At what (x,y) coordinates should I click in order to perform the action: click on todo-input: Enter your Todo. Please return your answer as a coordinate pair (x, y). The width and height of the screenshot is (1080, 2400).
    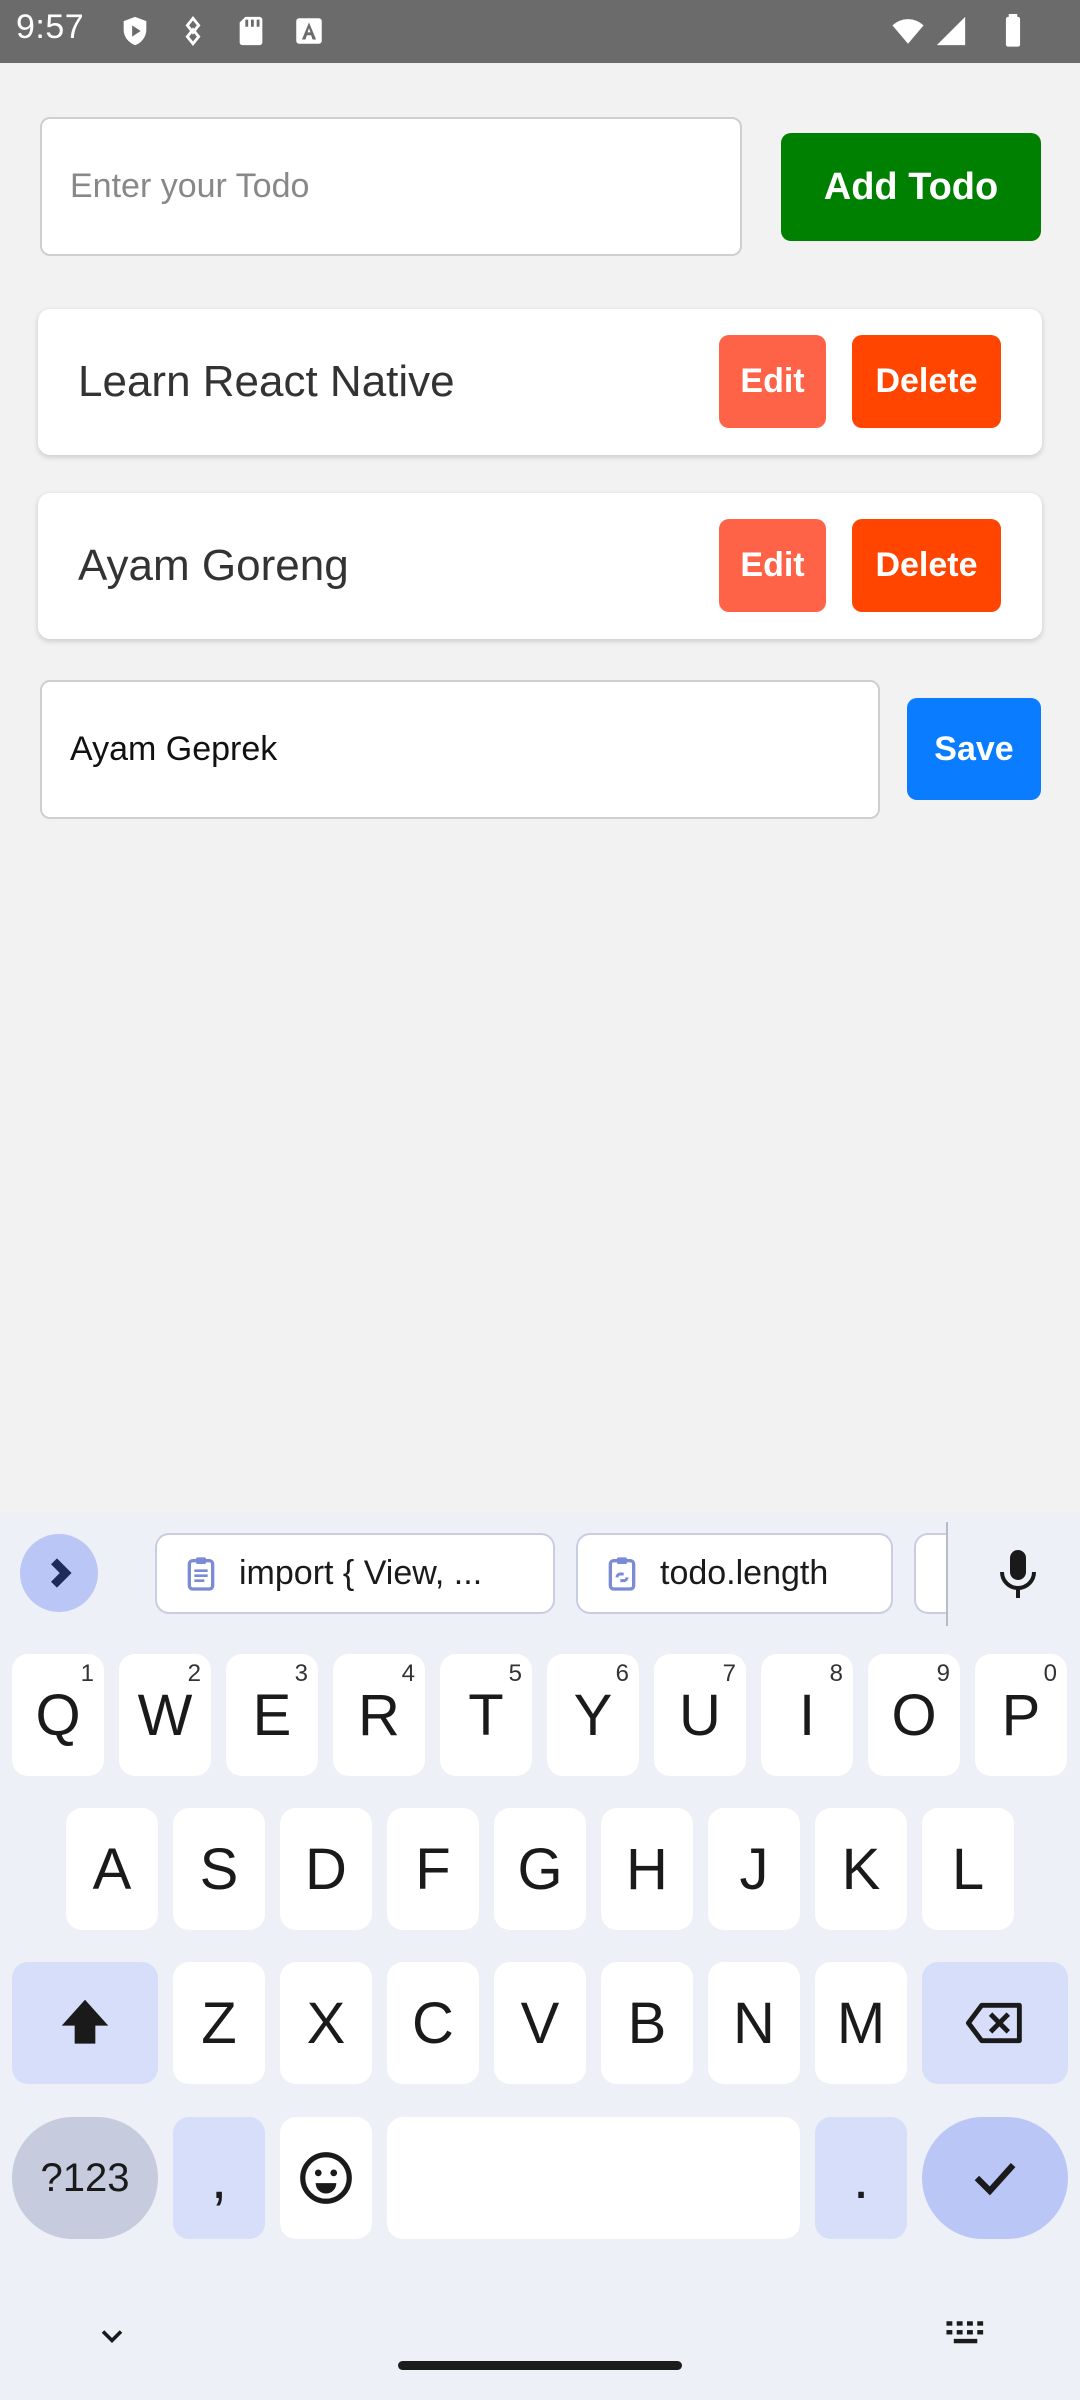
    Looking at the image, I should click on (391, 186).